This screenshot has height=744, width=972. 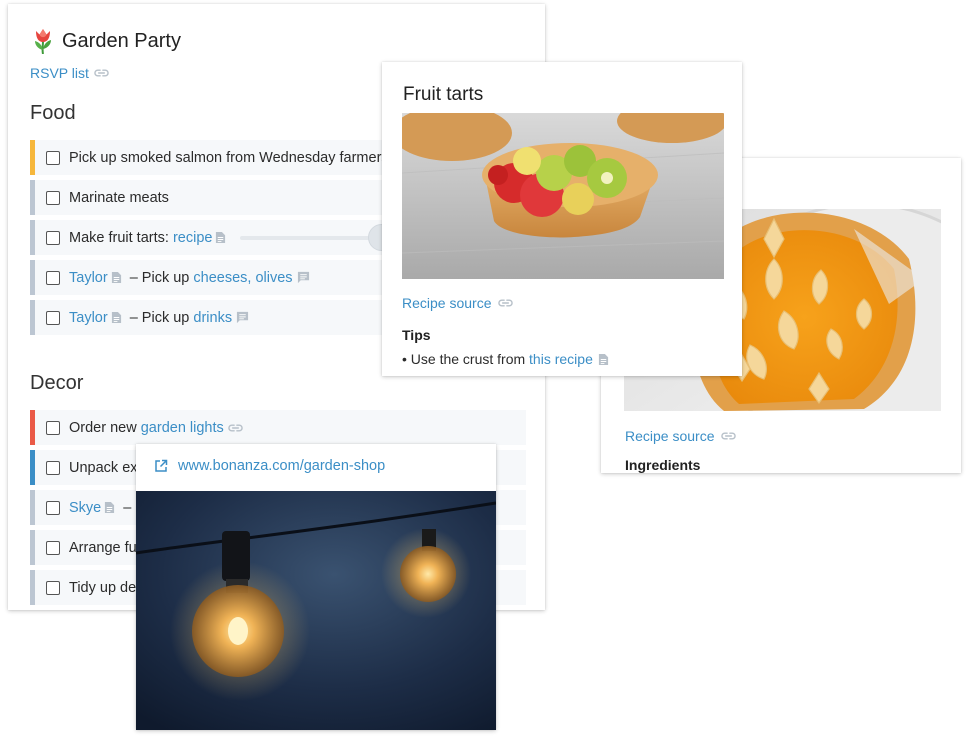 I want to click on pie-recipe-source-link: Recipe source, so click(x=680, y=436).